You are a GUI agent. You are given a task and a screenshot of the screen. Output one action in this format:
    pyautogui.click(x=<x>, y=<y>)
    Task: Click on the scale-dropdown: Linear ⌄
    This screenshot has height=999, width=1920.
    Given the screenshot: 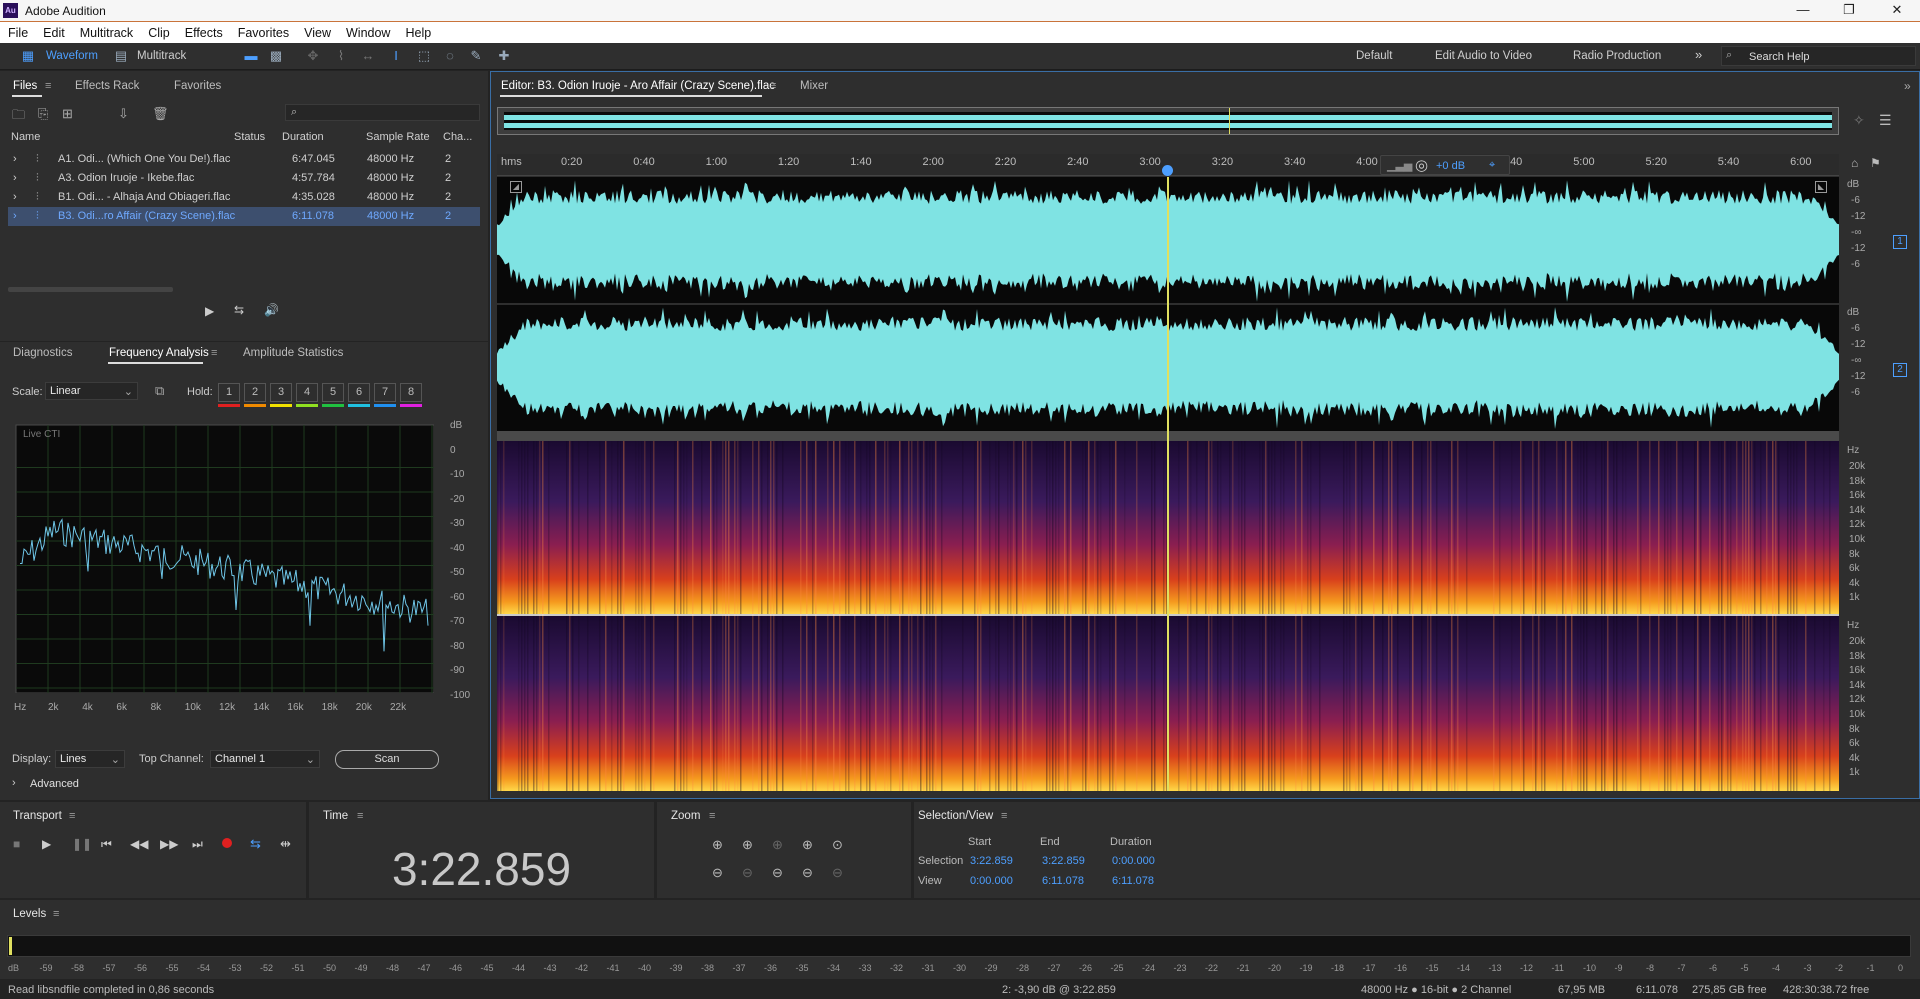 What is the action you would take?
    pyautogui.click(x=91, y=391)
    